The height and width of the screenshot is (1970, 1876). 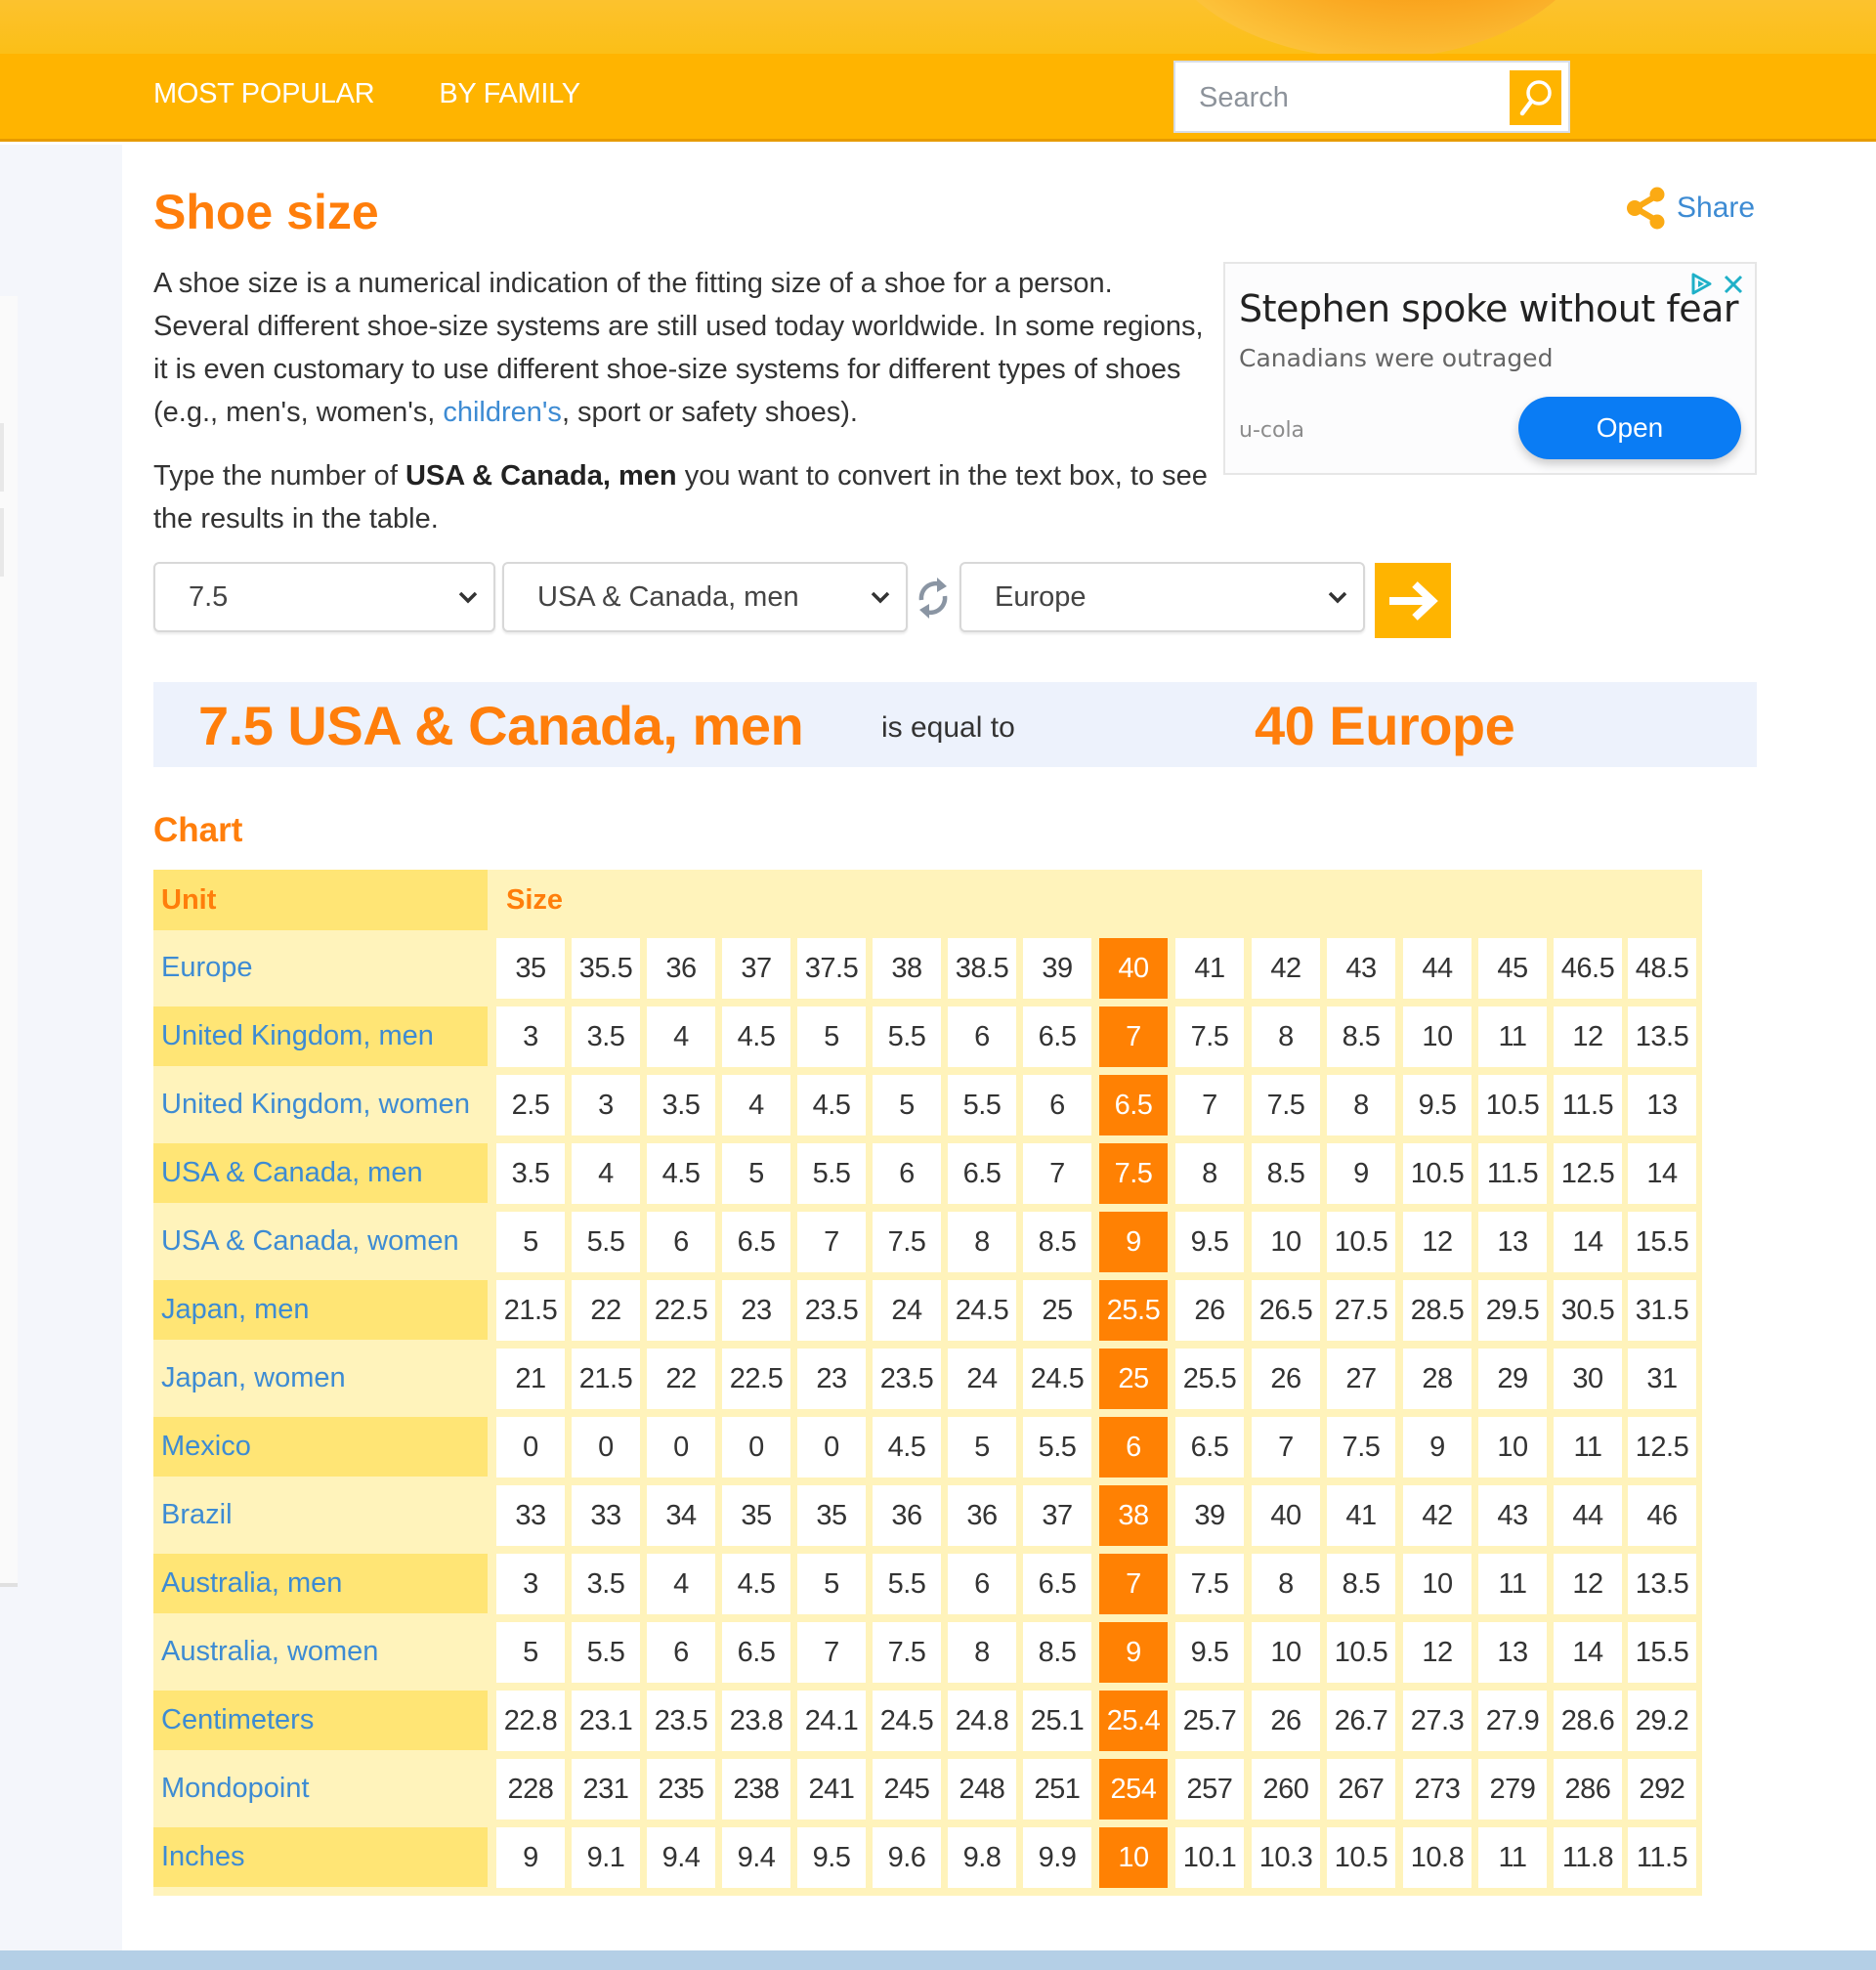 I want to click on size-cell: 28, so click(x=1437, y=1379).